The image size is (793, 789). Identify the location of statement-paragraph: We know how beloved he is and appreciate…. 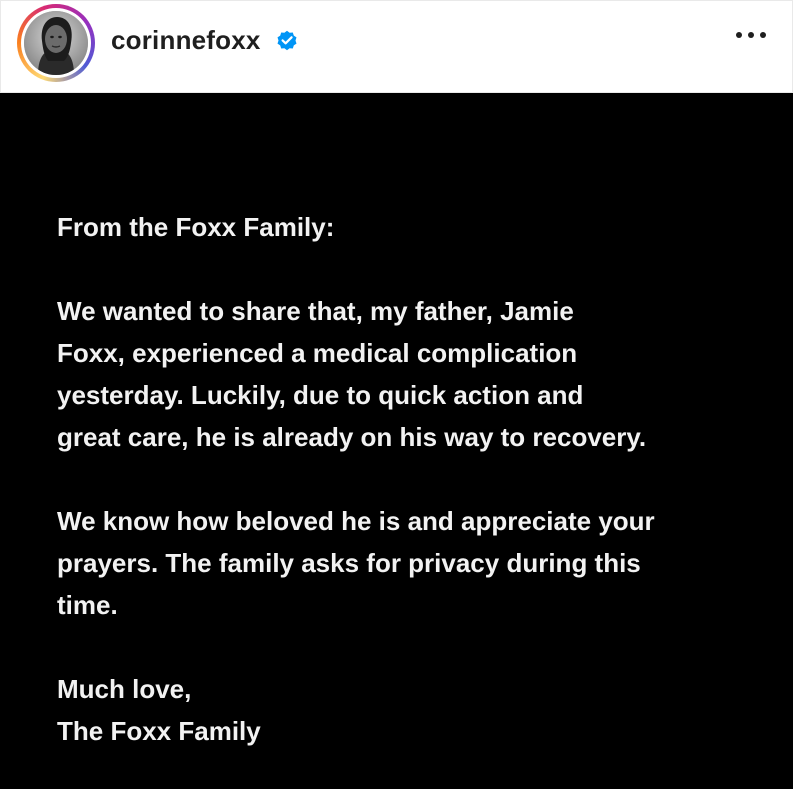
(356, 563).